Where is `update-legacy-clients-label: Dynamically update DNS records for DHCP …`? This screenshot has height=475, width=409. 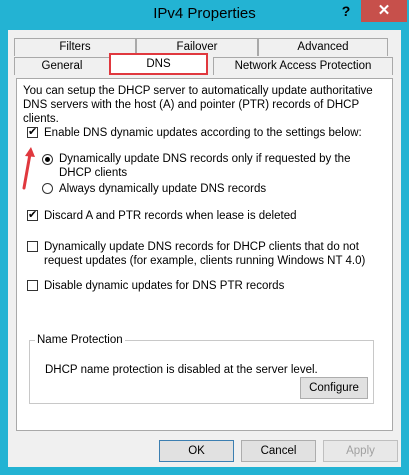 update-legacy-clients-label: Dynamically update DNS records for DHCP … is located at coordinates (205, 254).